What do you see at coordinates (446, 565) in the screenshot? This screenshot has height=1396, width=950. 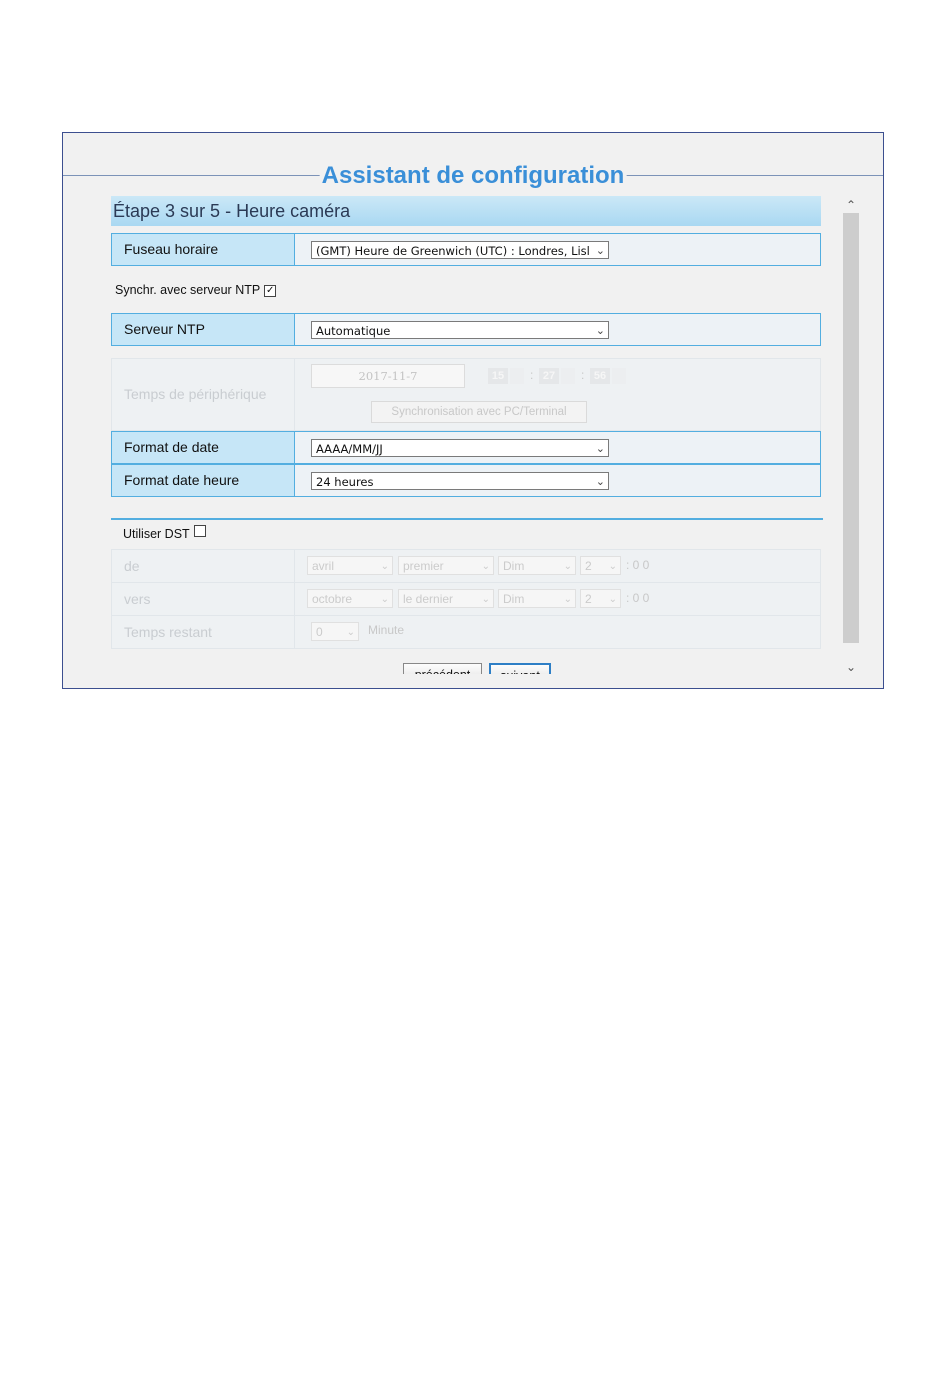 I see `dst-from-week-select: premier ⌄` at bounding box center [446, 565].